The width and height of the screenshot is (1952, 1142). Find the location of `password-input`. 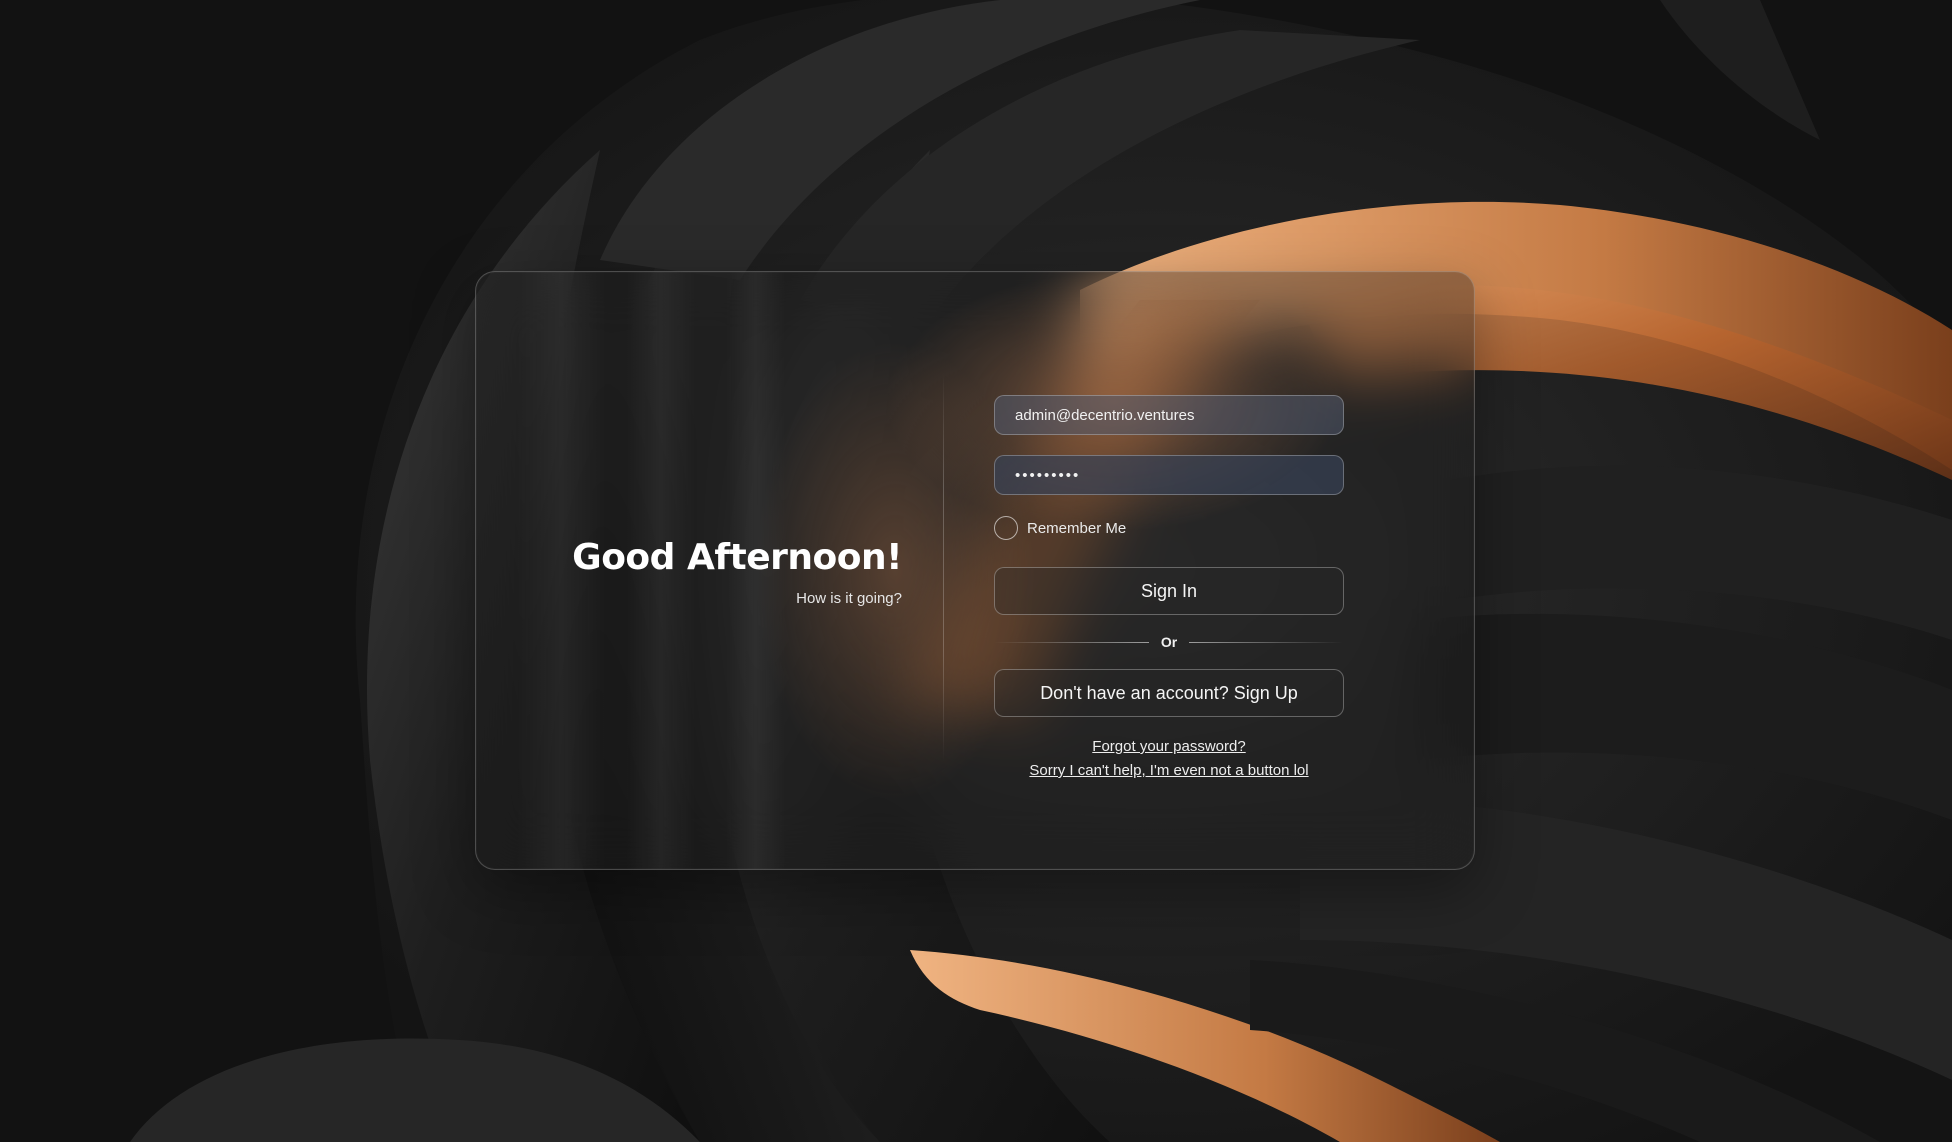

password-input is located at coordinates (1169, 475).